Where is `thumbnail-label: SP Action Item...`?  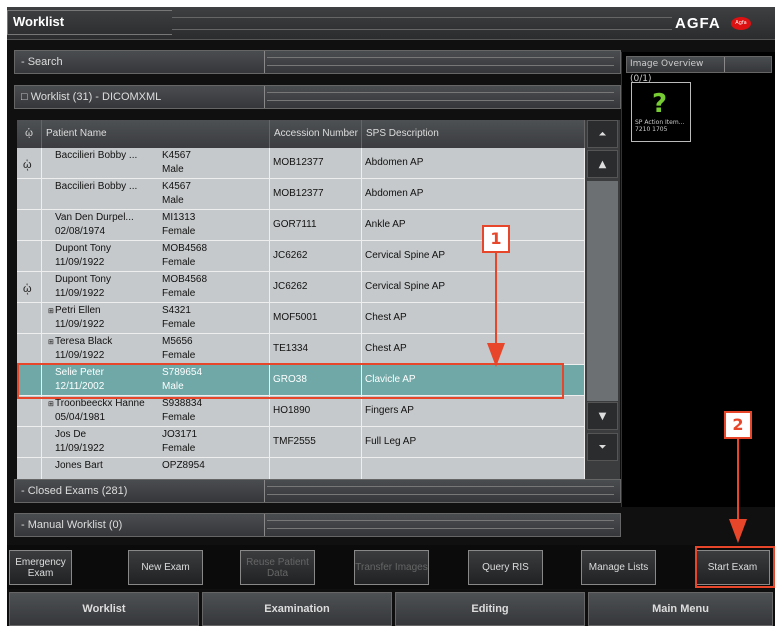 thumbnail-label: SP Action Item... is located at coordinates (660, 122).